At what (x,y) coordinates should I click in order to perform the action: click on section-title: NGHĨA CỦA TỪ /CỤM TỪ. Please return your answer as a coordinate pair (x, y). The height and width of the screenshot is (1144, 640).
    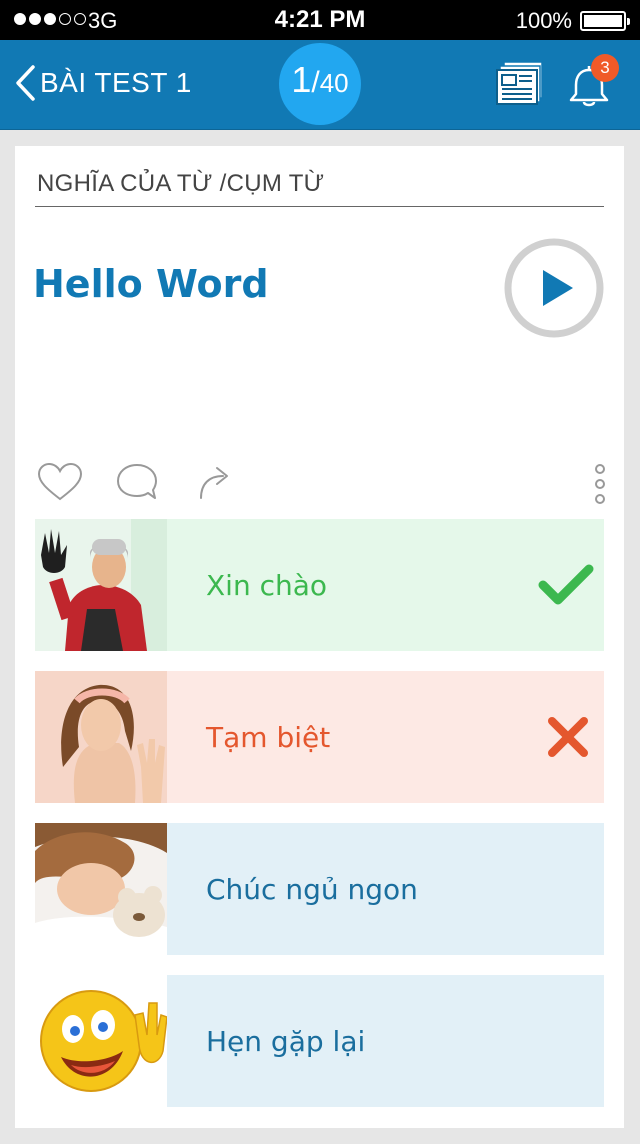
    Looking at the image, I should click on (181, 183).